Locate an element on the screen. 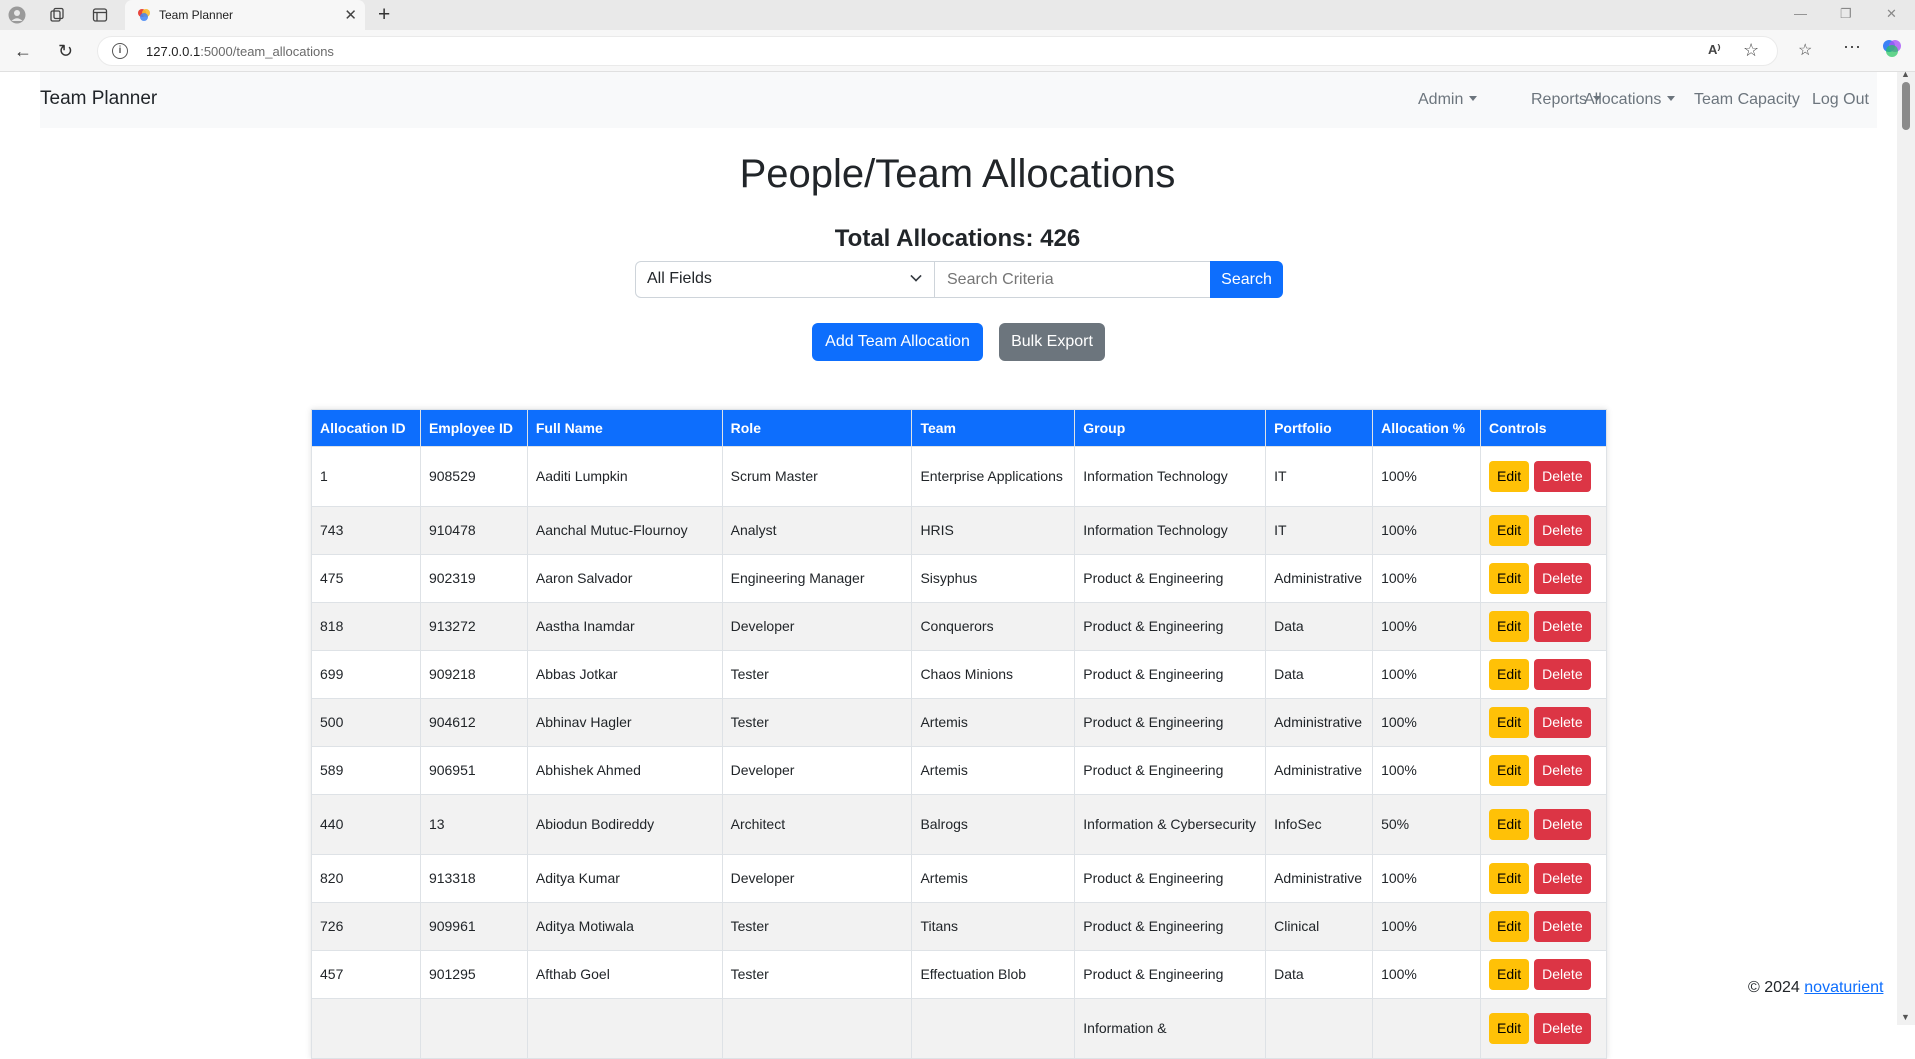 The image size is (1915, 1059). scroll-up-icon: ▲ is located at coordinates (1905, 74).